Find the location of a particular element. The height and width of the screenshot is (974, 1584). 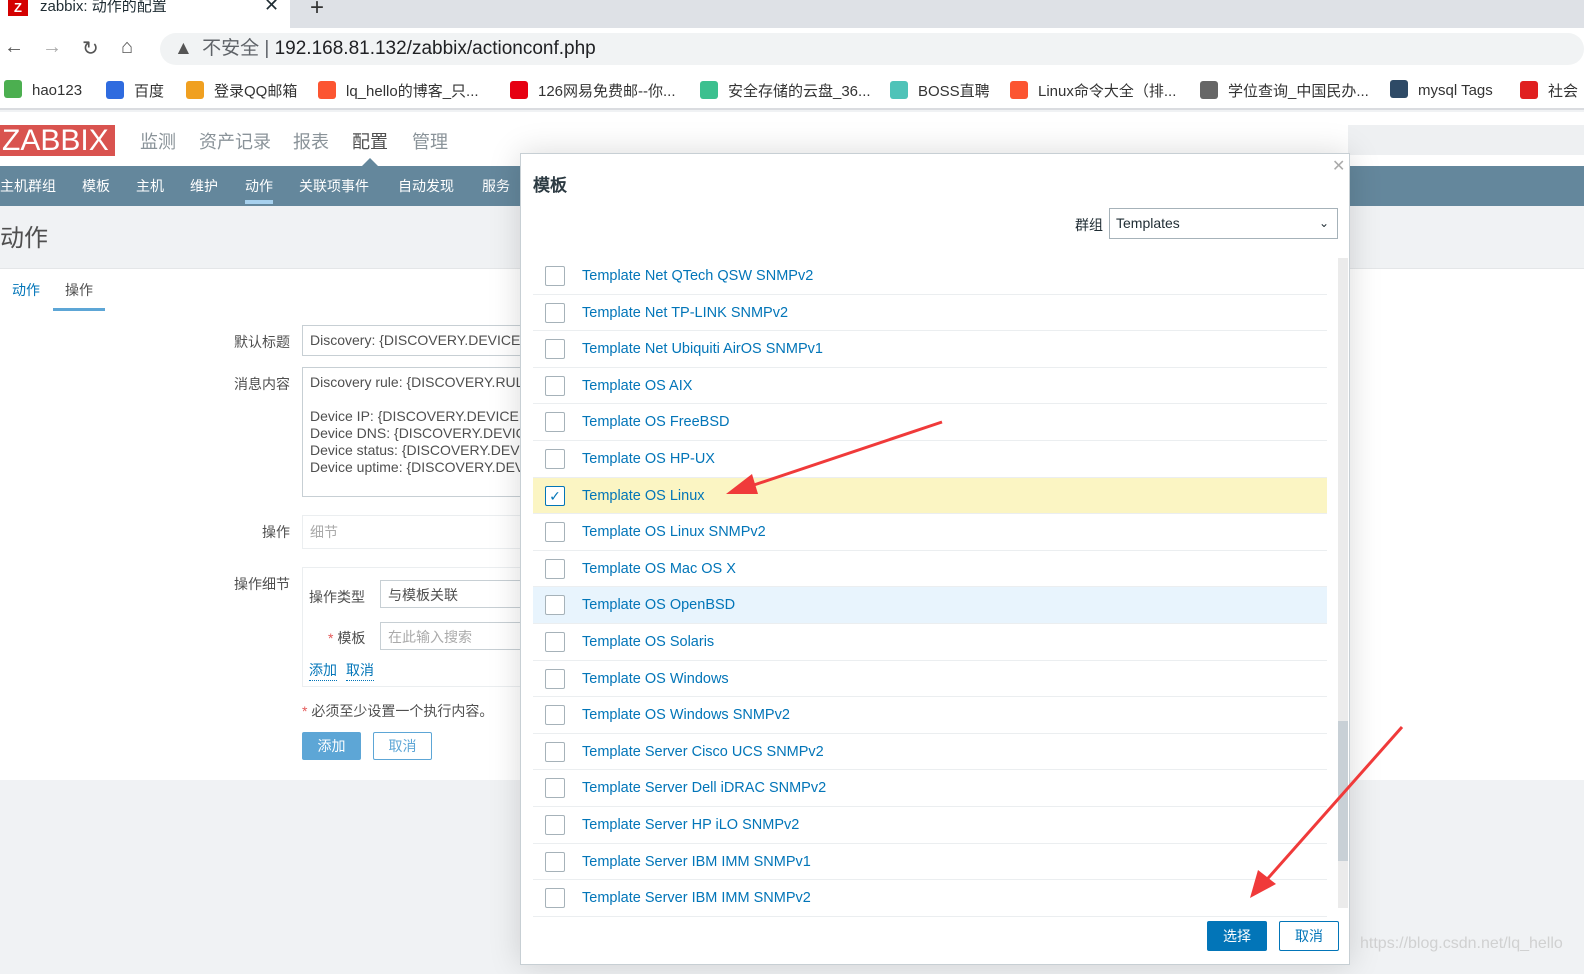

arrow-to-select-button is located at coordinates (1327, 812).